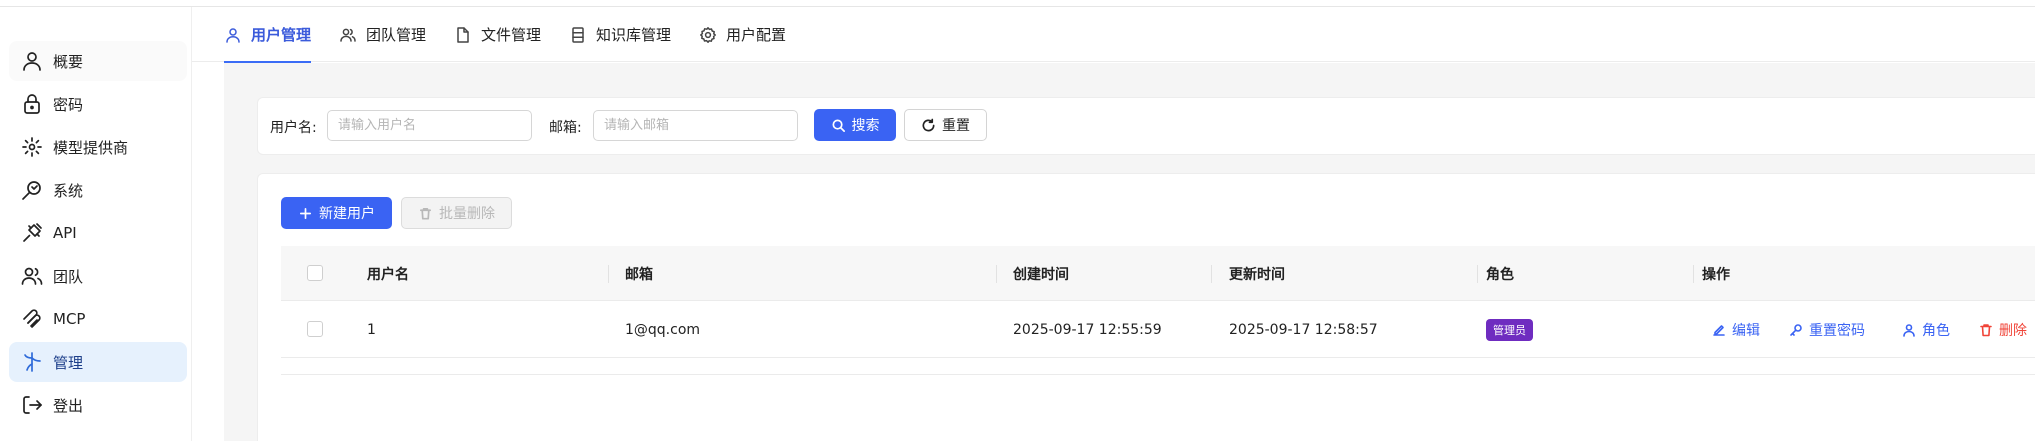  What do you see at coordinates (945, 125) in the screenshot?
I see `reset-button: 重置` at bounding box center [945, 125].